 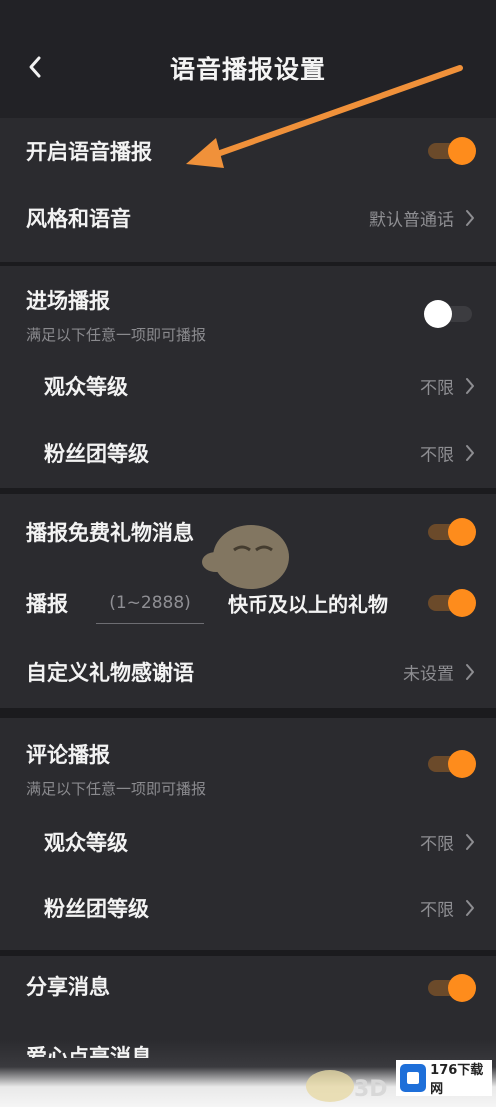 I want to click on top-bar: 语音播报设置, so click(x=248, y=59).